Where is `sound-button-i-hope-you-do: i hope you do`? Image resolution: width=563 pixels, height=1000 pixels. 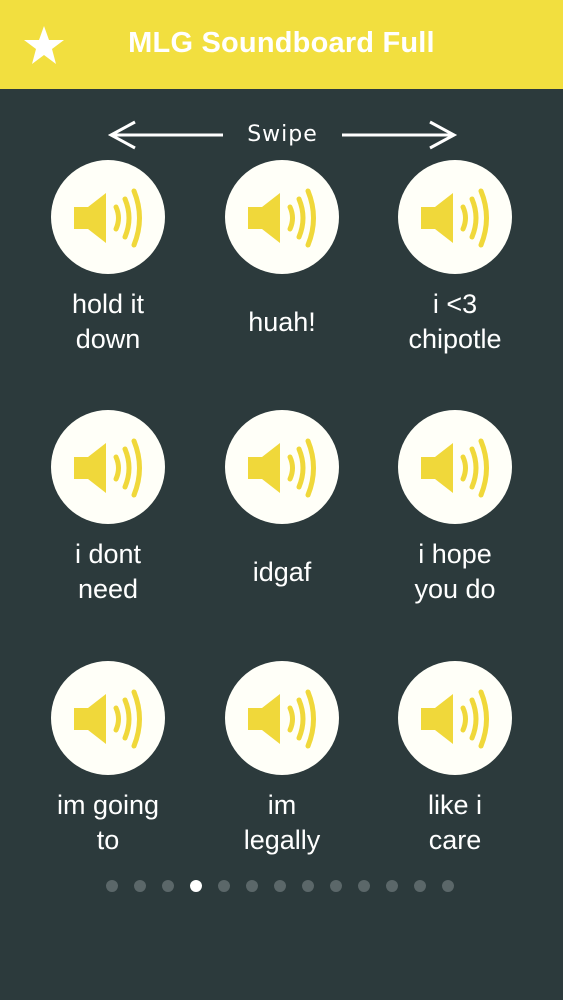
sound-button-i-hope-you-do: i hope you do is located at coordinates (455, 509).